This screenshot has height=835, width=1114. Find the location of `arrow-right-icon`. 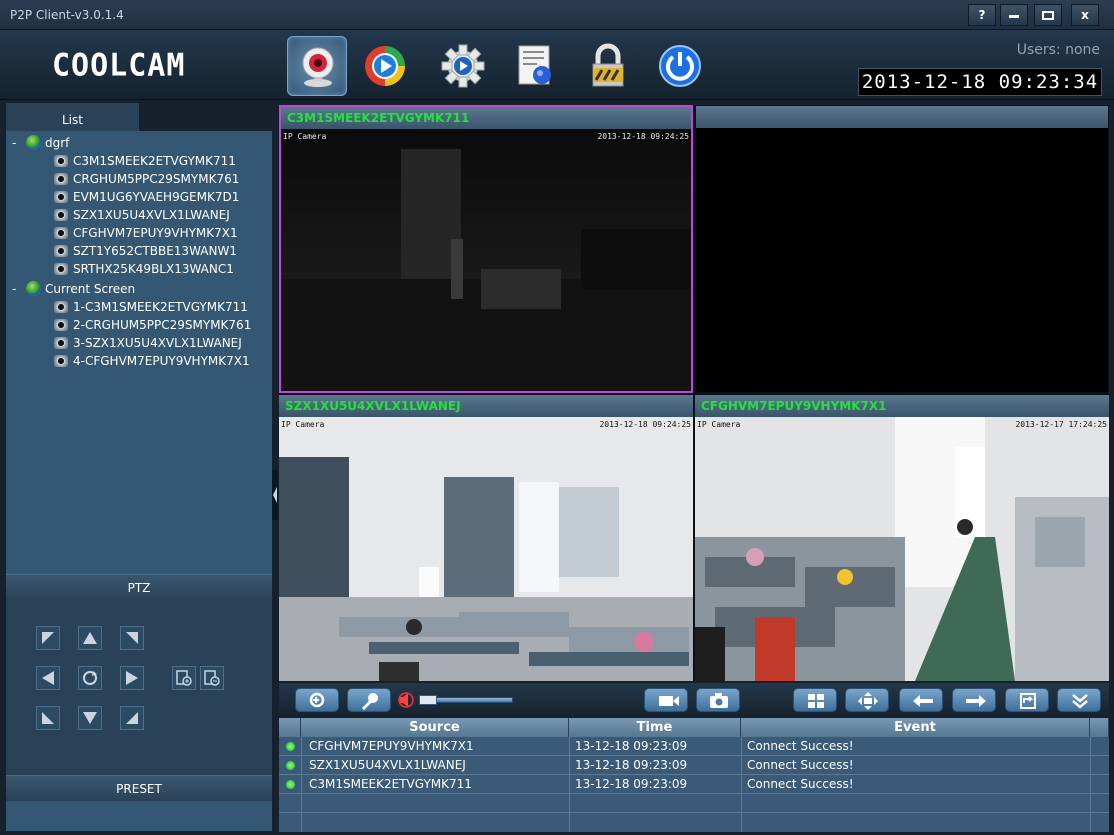

arrow-right-icon is located at coordinates (976, 701).